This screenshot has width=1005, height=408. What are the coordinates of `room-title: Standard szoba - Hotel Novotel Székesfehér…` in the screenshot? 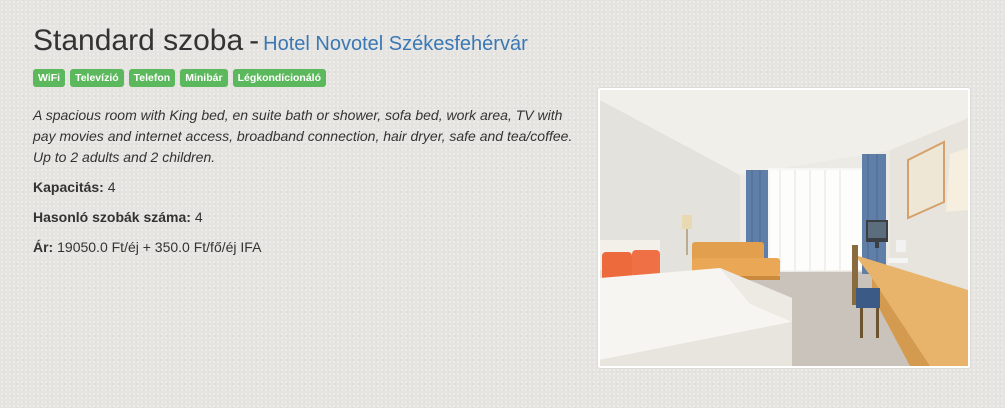 It's located at (280, 42).